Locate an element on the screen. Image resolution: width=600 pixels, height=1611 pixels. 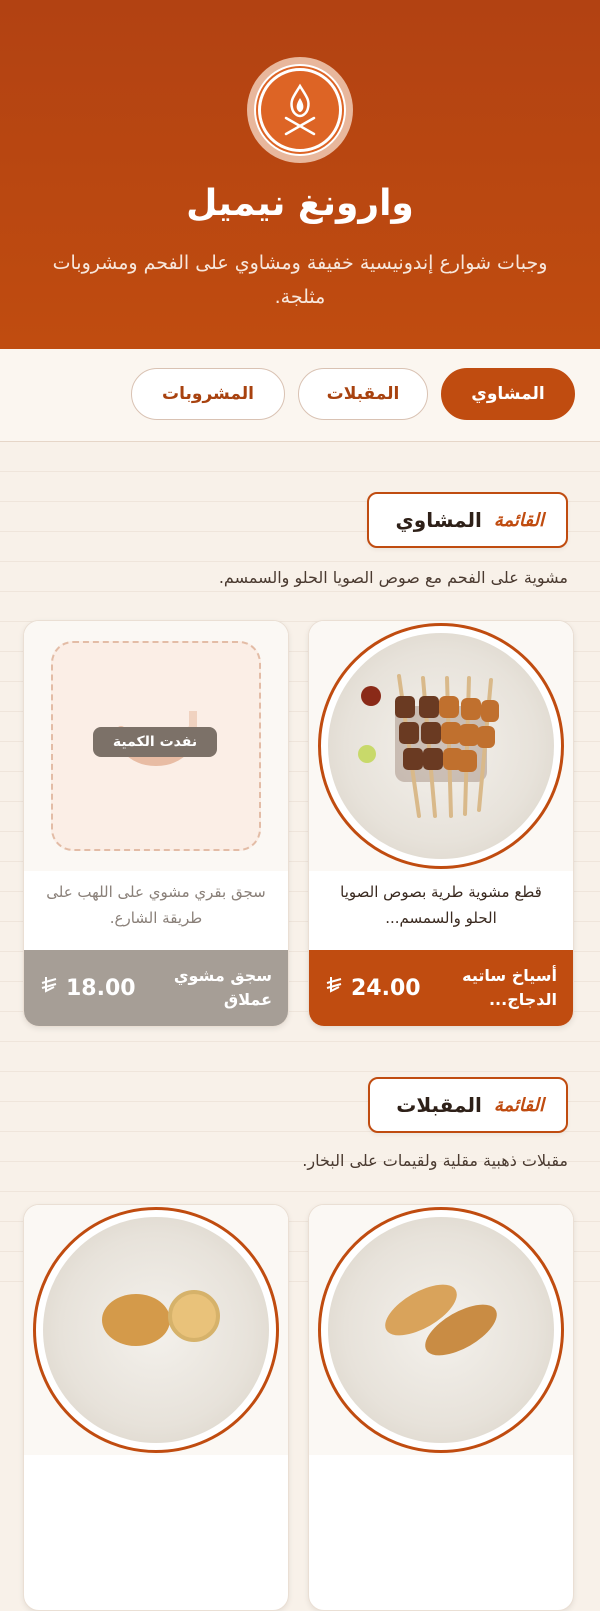
item-name: سجق مشوي عملاق is located at coordinates (222, 987).